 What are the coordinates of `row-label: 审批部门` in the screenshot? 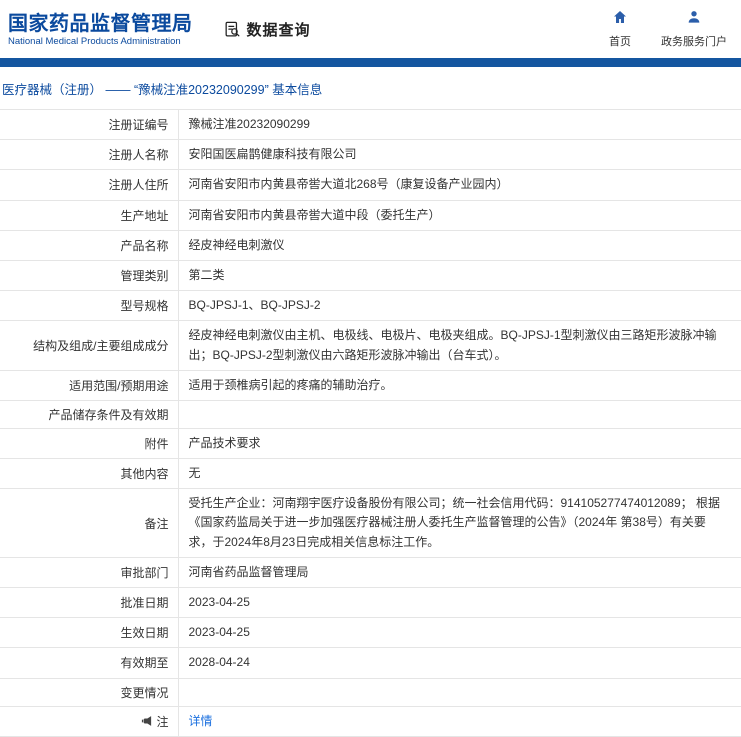 It's located at (89, 572).